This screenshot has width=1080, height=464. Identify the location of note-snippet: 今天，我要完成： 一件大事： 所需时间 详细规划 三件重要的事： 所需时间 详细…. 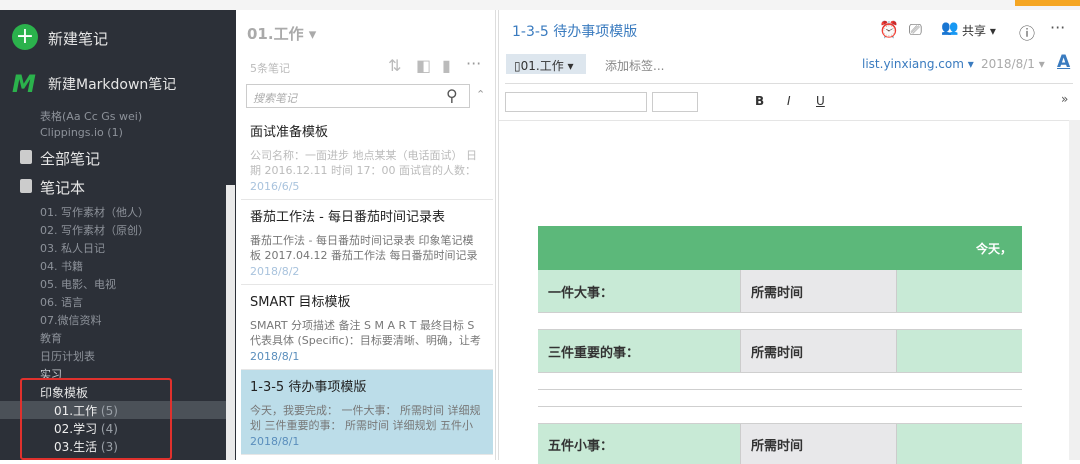
(365, 418).